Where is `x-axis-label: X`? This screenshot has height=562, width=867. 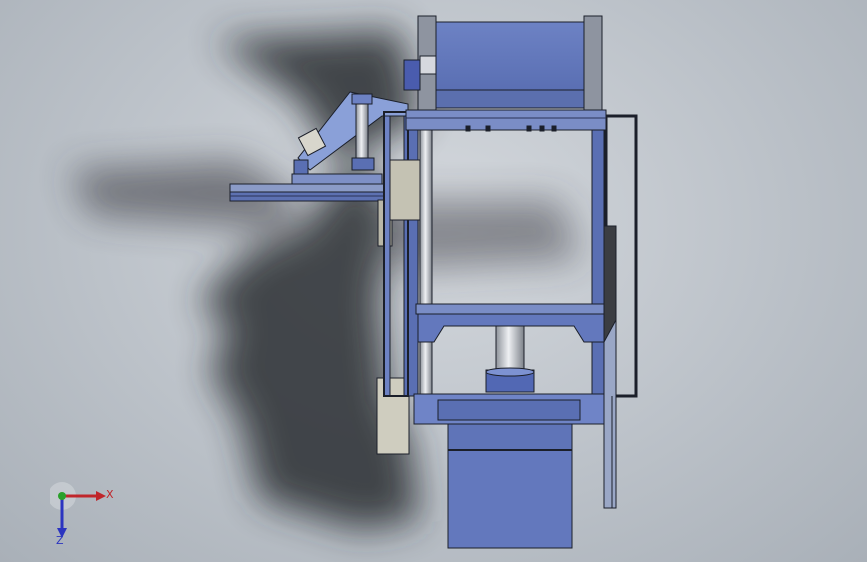 x-axis-label: X is located at coordinates (110, 494).